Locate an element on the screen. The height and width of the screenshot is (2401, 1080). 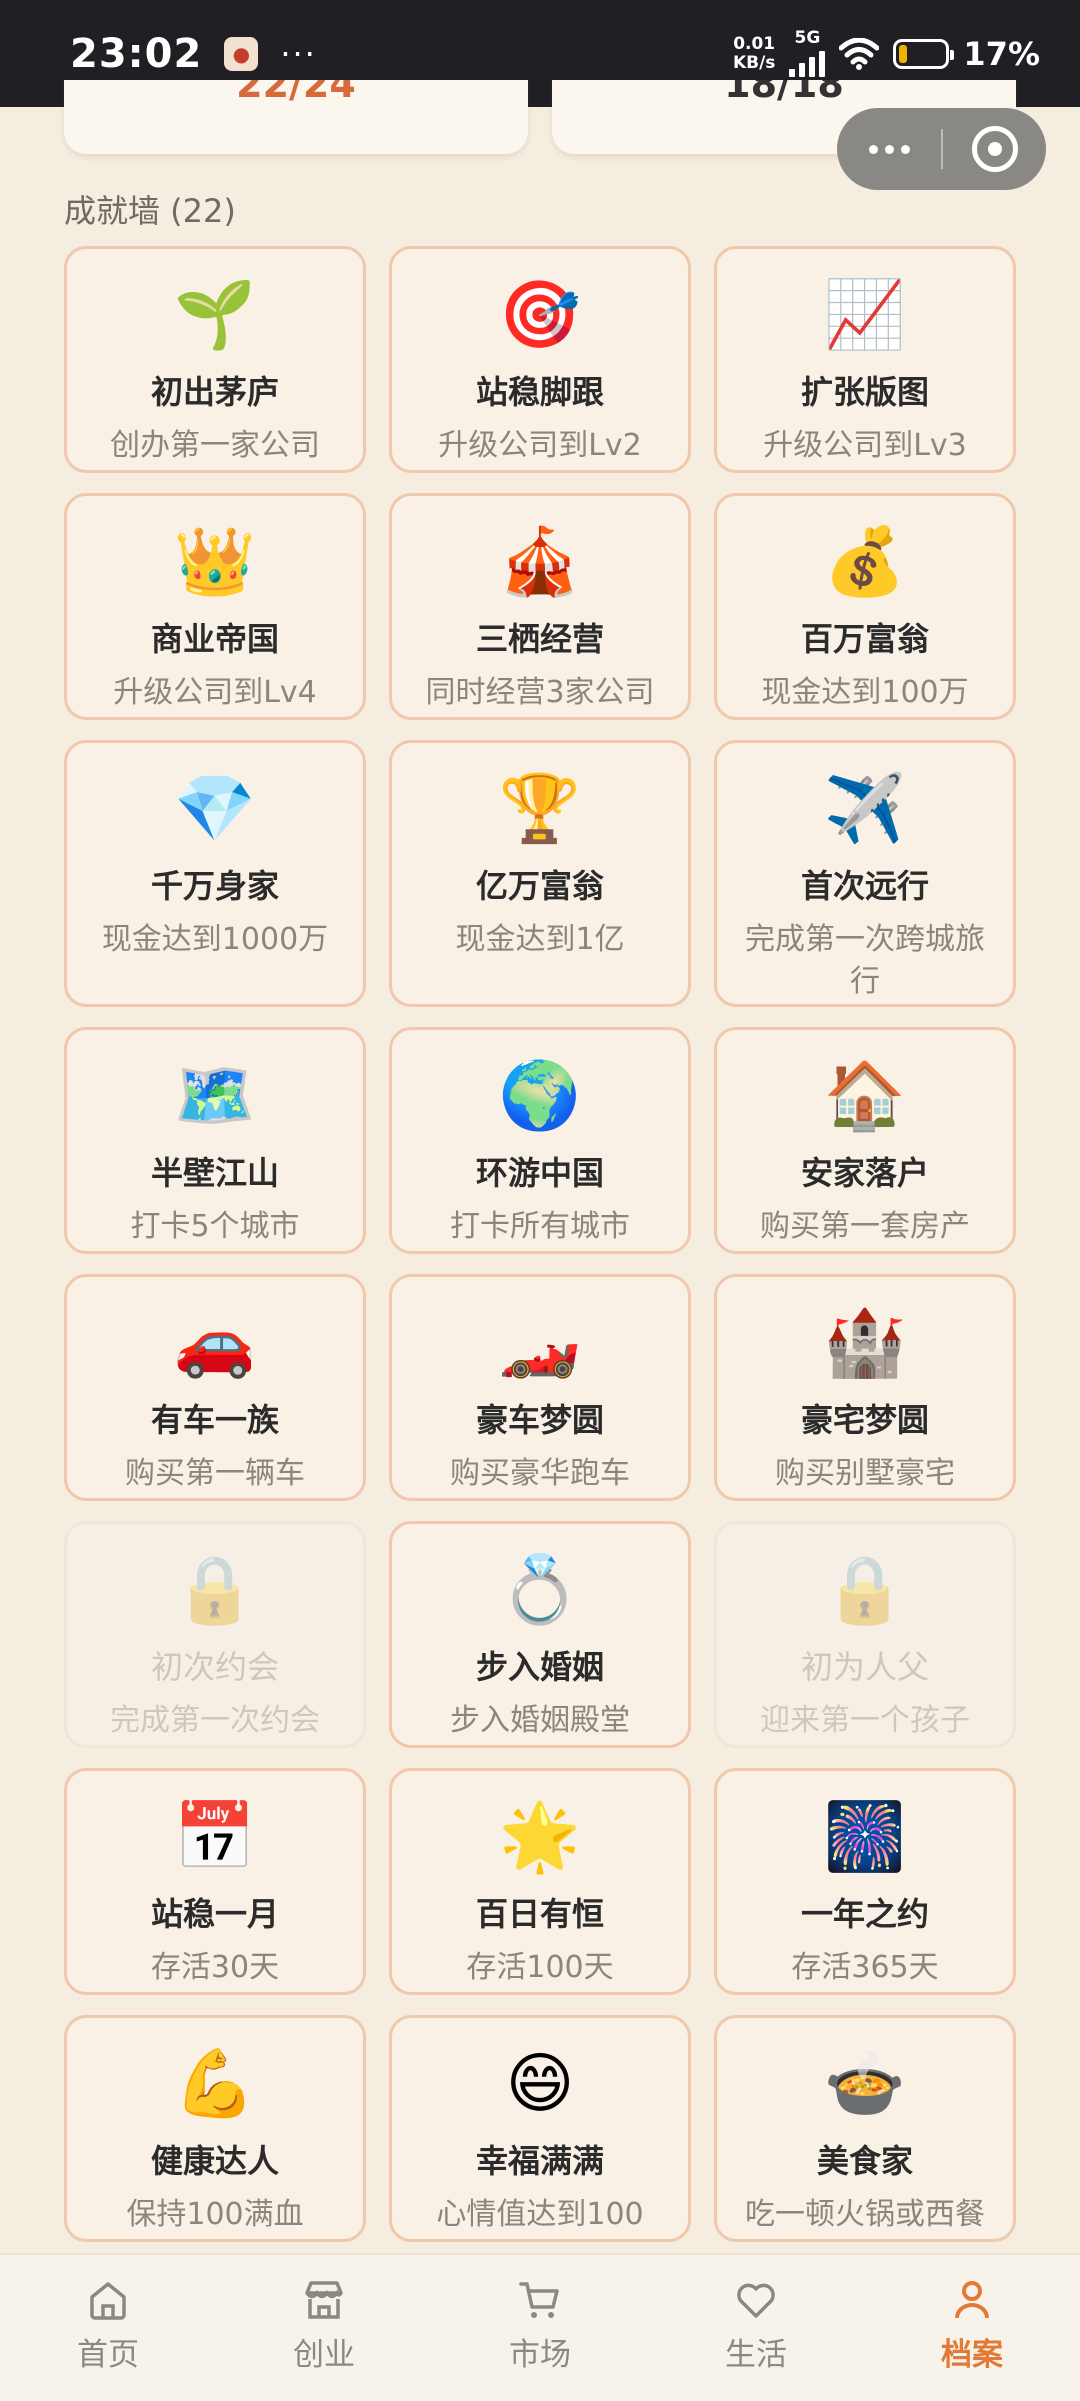
achievement-card: 🏠 安家落户购买第一套房产 is located at coordinates (865, 1140).